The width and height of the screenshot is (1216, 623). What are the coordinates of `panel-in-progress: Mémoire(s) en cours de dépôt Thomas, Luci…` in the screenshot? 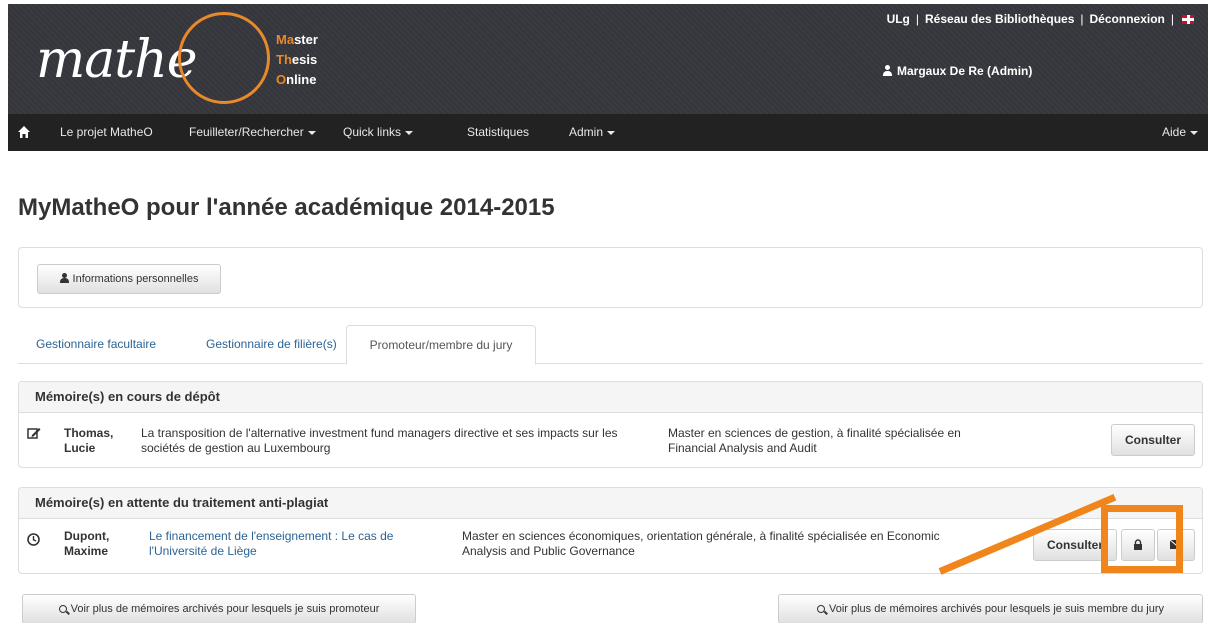 It's located at (610, 424).